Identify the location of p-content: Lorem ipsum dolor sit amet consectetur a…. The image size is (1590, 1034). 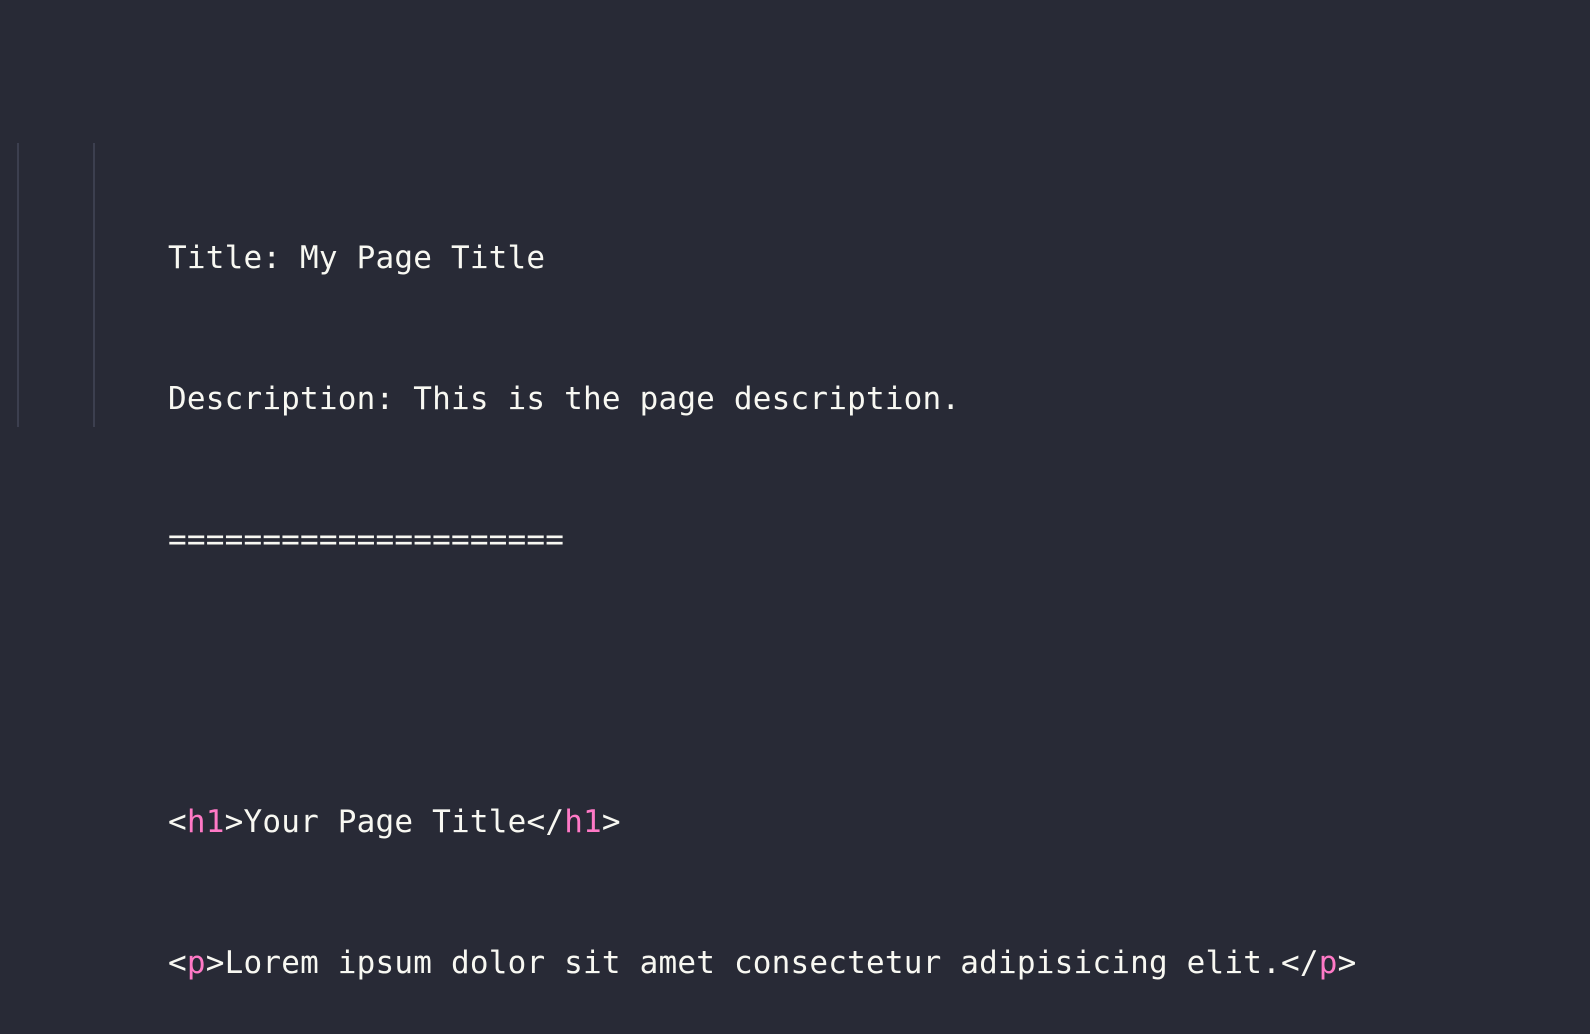
(752, 963).